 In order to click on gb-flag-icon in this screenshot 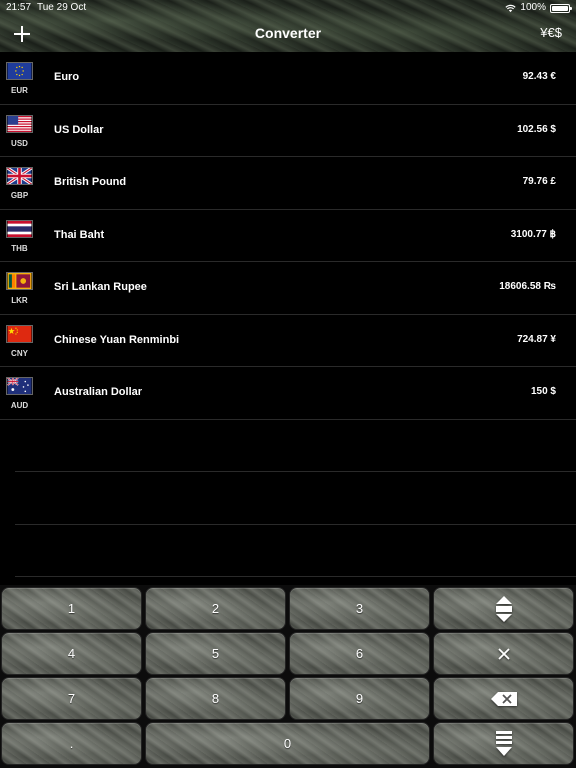, I will do `click(19, 176)`.